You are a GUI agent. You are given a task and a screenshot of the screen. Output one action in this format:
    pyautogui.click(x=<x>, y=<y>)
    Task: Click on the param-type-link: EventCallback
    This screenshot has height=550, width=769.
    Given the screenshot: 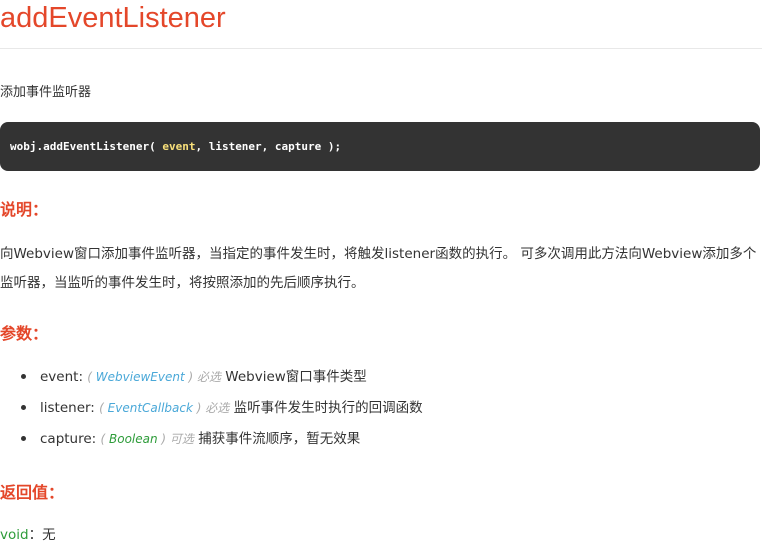 What is the action you would take?
    pyautogui.click(x=150, y=408)
    